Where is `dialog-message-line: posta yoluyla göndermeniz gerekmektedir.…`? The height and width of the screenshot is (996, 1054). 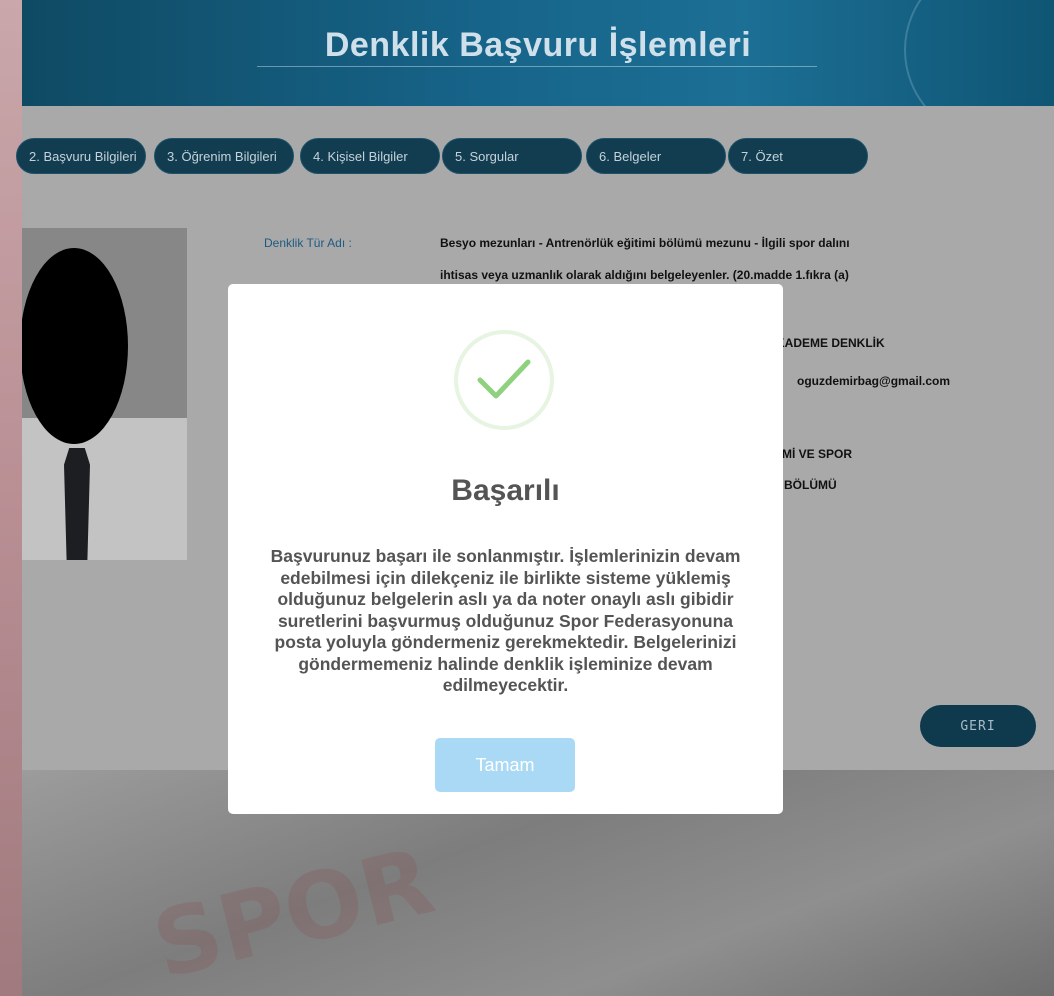
dialog-message-line: posta yoluyla göndermeniz gerekmektedir.… is located at coordinates (505, 642).